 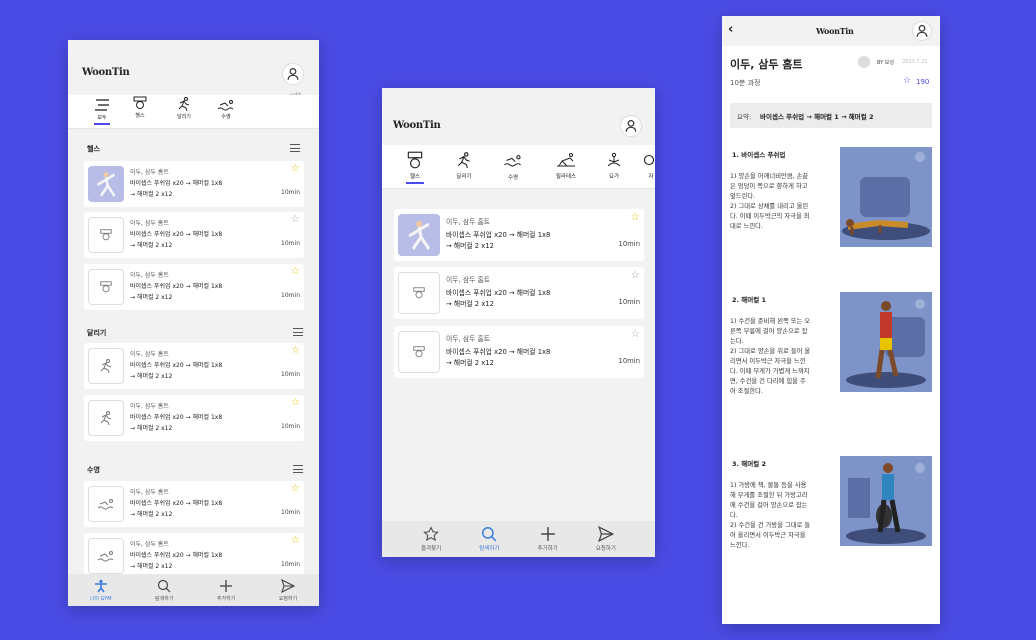 What do you see at coordinates (431, 533) in the screenshot?
I see `star-icon` at bounding box center [431, 533].